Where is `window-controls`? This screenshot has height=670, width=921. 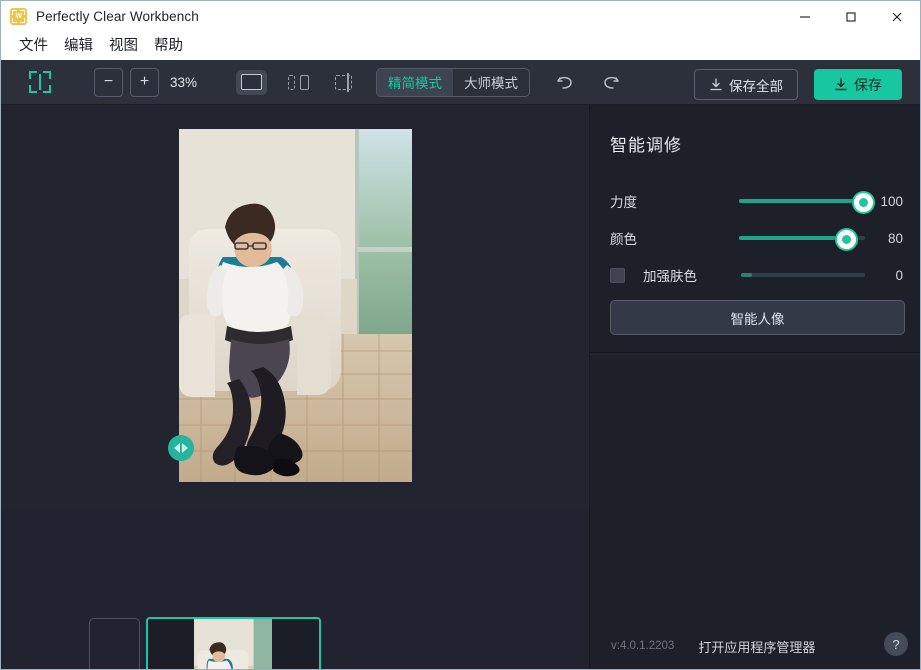
window-controls is located at coordinates (851, 16).